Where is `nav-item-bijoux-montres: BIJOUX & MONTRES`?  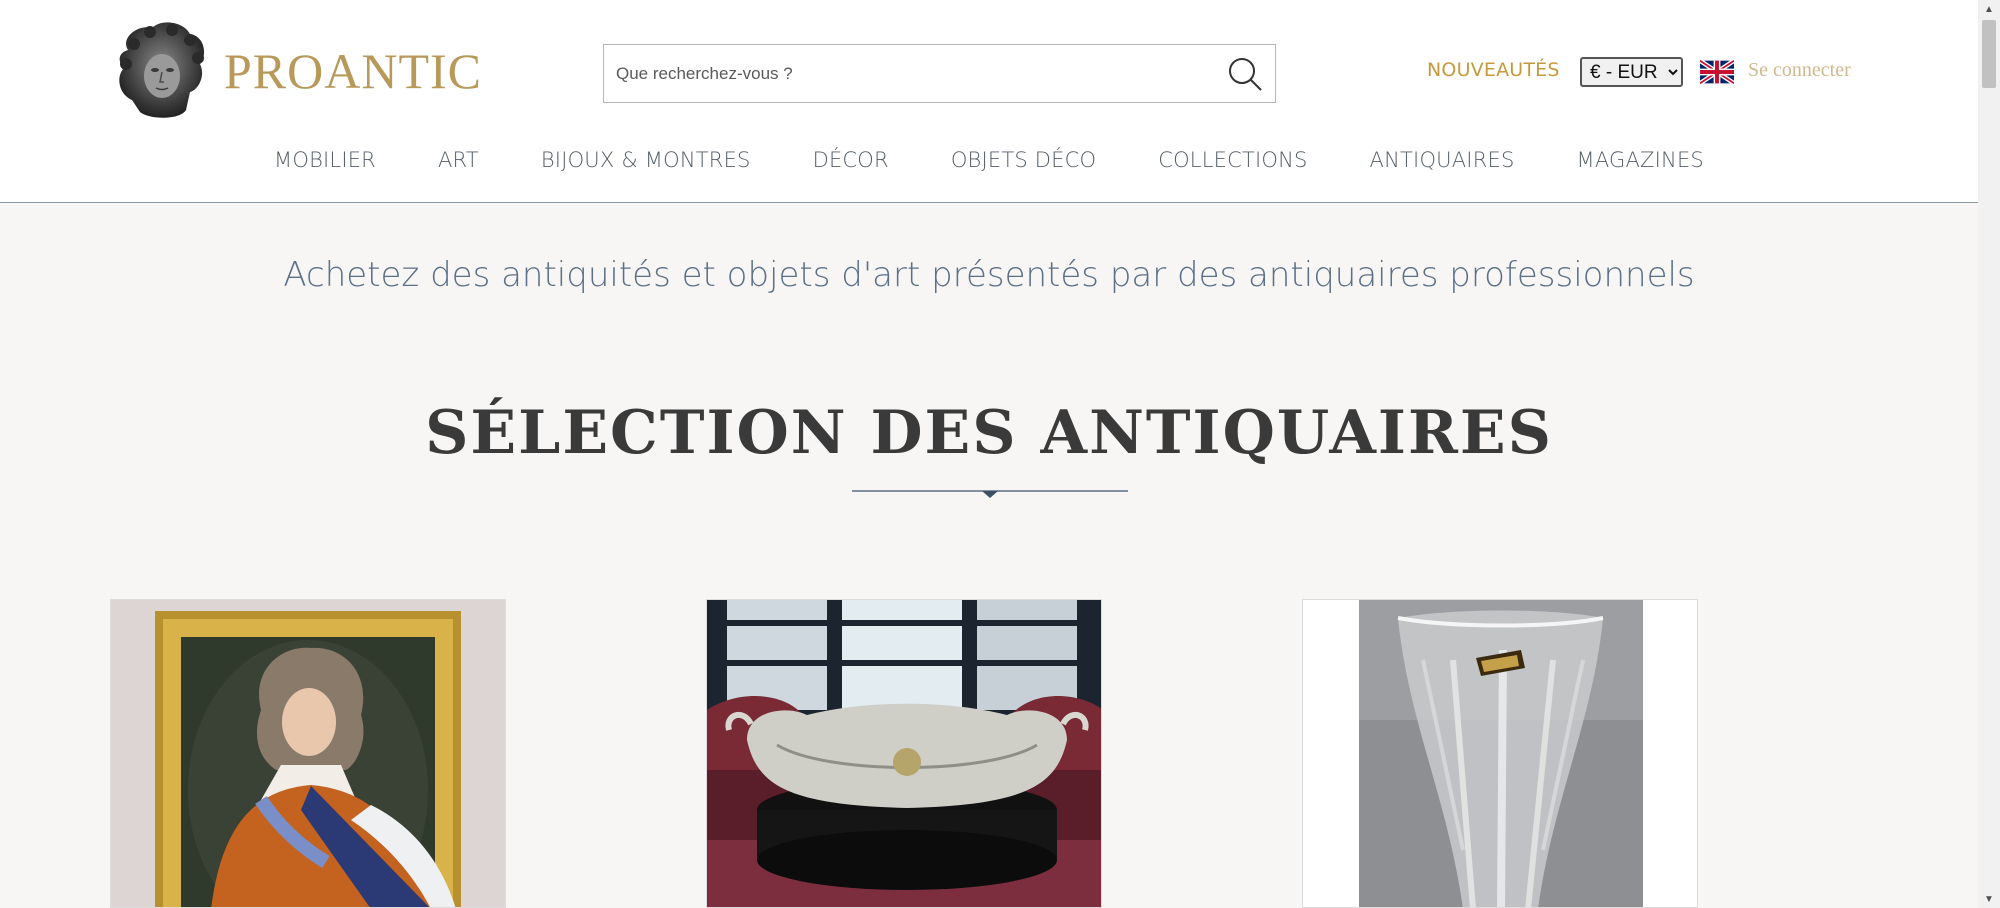 nav-item-bijoux-montres: BIJOUX & MONTRES is located at coordinates (646, 160).